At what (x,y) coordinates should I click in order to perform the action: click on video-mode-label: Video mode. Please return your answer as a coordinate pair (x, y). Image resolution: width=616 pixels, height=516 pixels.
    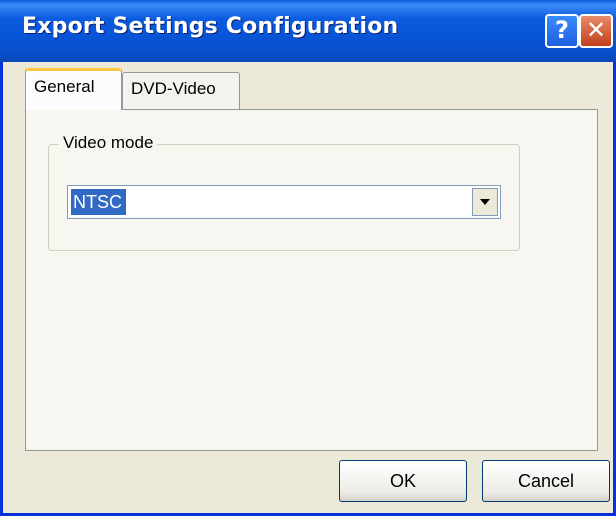
    Looking at the image, I should click on (108, 143).